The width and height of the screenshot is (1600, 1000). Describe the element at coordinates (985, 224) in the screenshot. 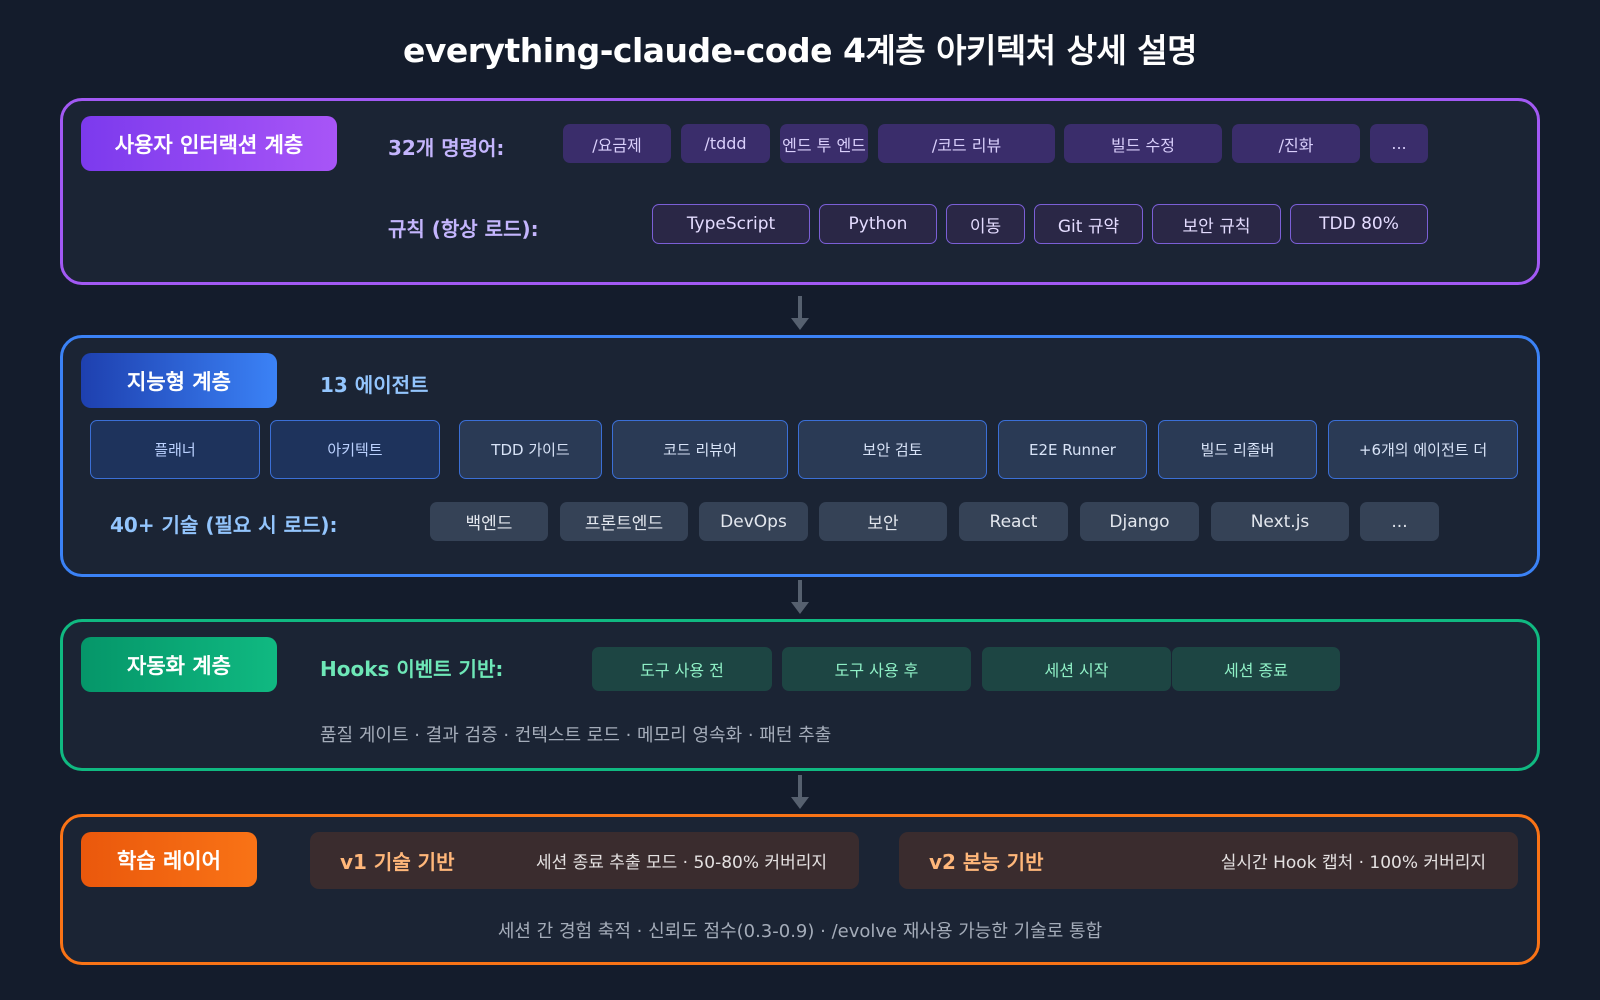

I see `rule-chip: 이동` at that location.